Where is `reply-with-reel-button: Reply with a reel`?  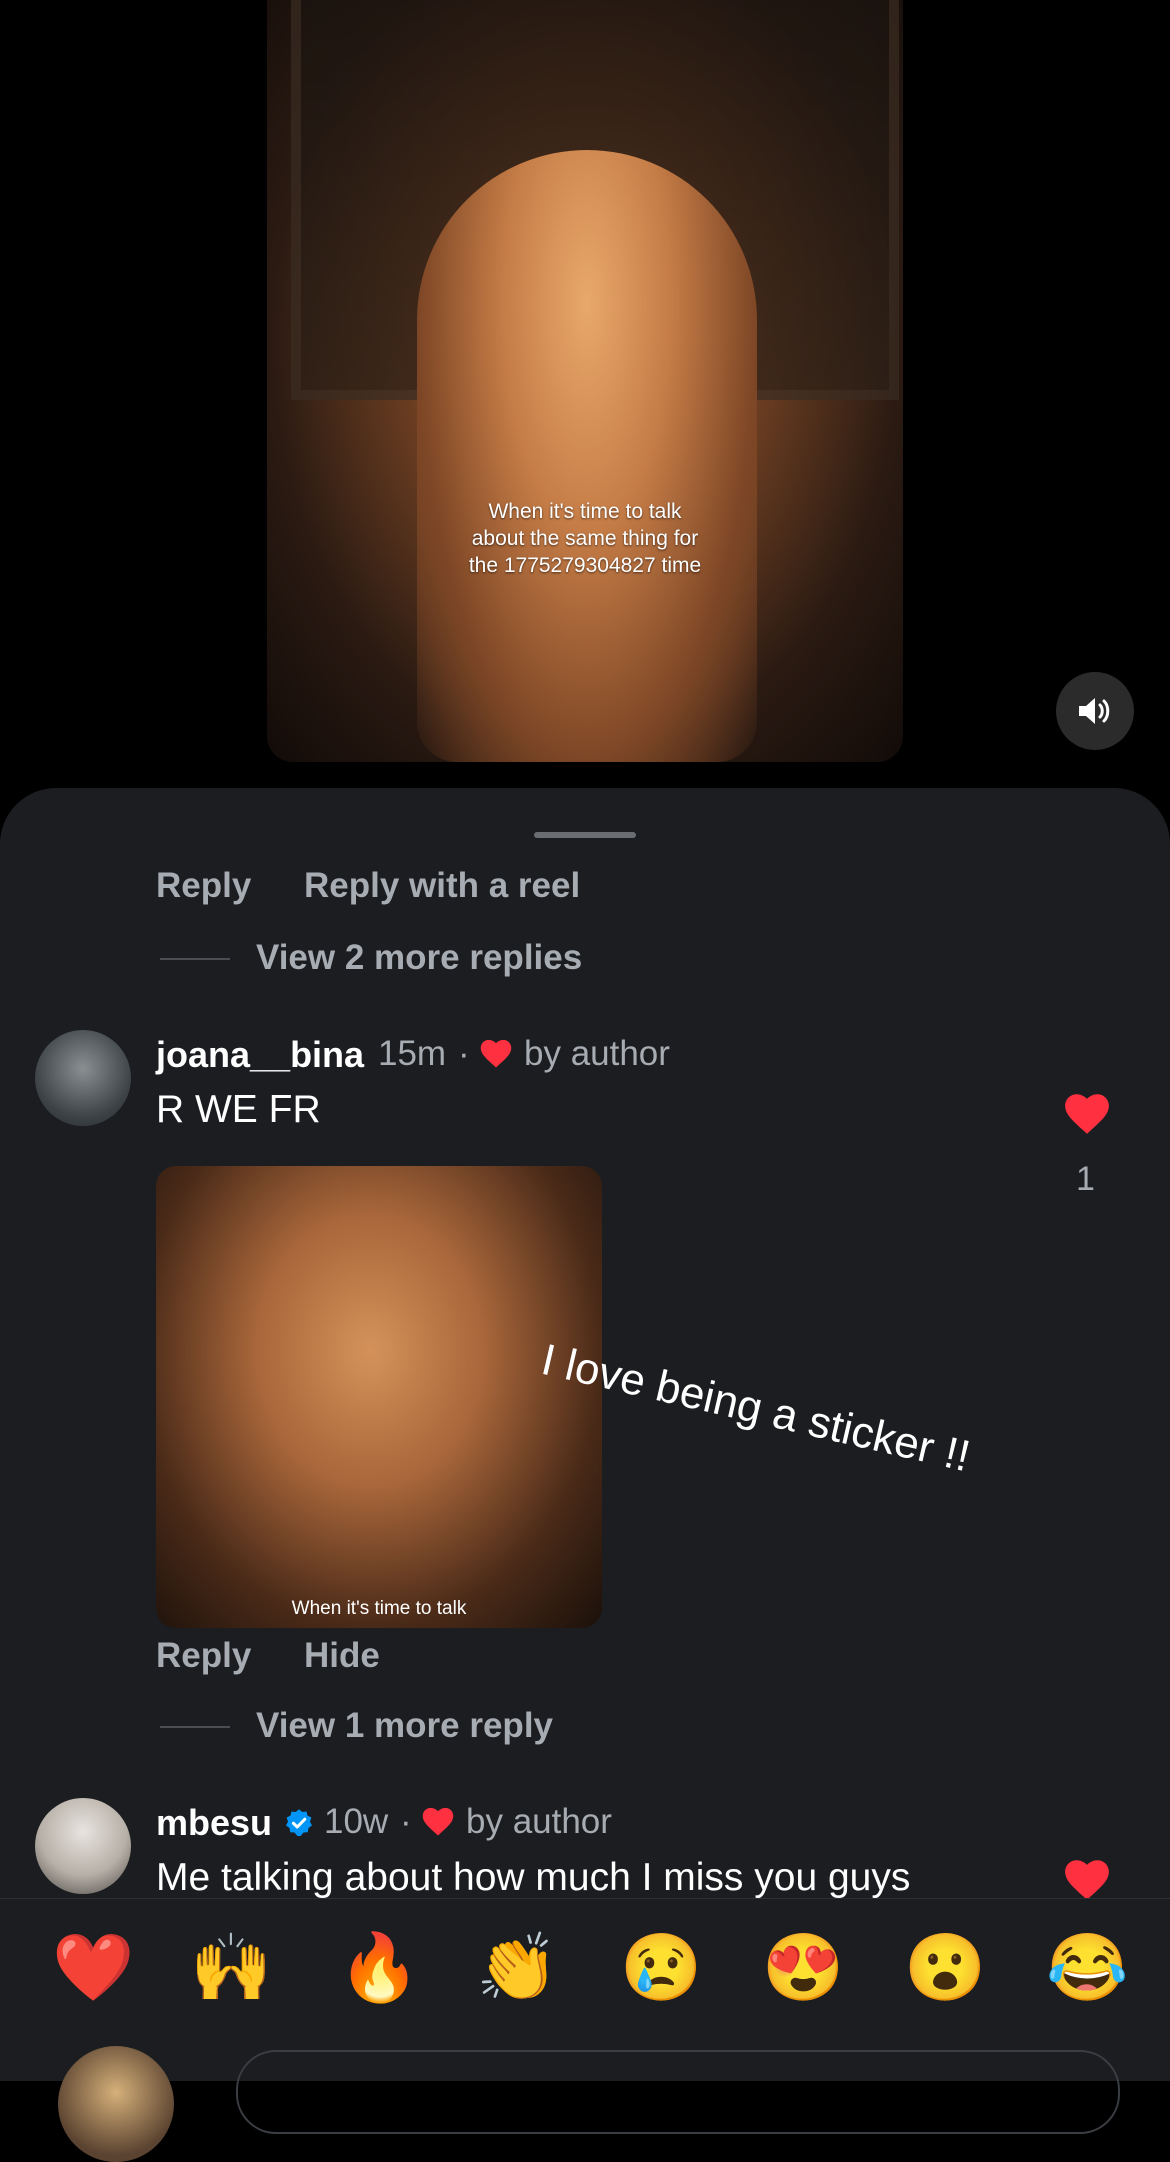
reply-with-reel-button: Reply with a reel is located at coordinates (442, 886).